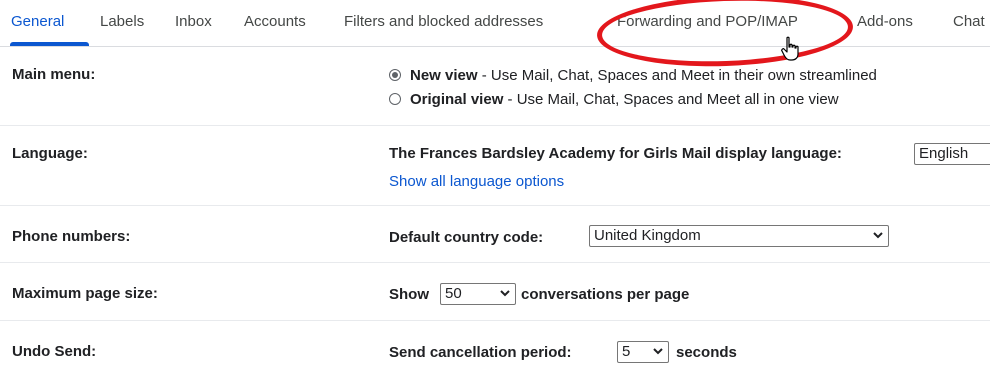  I want to click on tab-chat: Chat, so click(969, 21).